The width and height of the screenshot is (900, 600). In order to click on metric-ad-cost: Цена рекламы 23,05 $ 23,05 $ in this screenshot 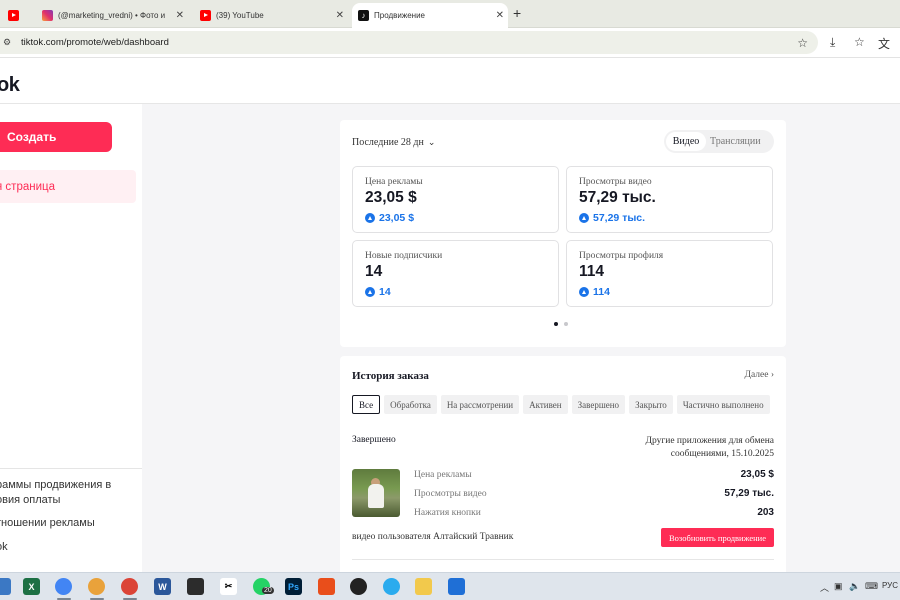, I will do `click(455, 199)`.